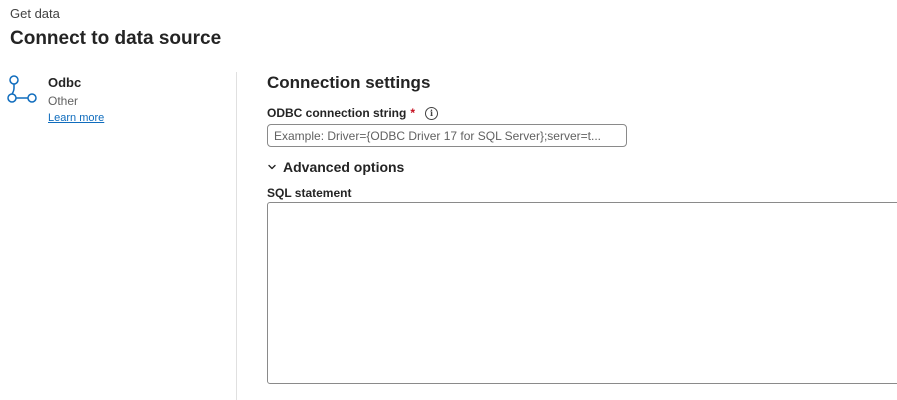  Describe the element at coordinates (65, 82) in the screenshot. I see `connector-name: Odbc` at that location.